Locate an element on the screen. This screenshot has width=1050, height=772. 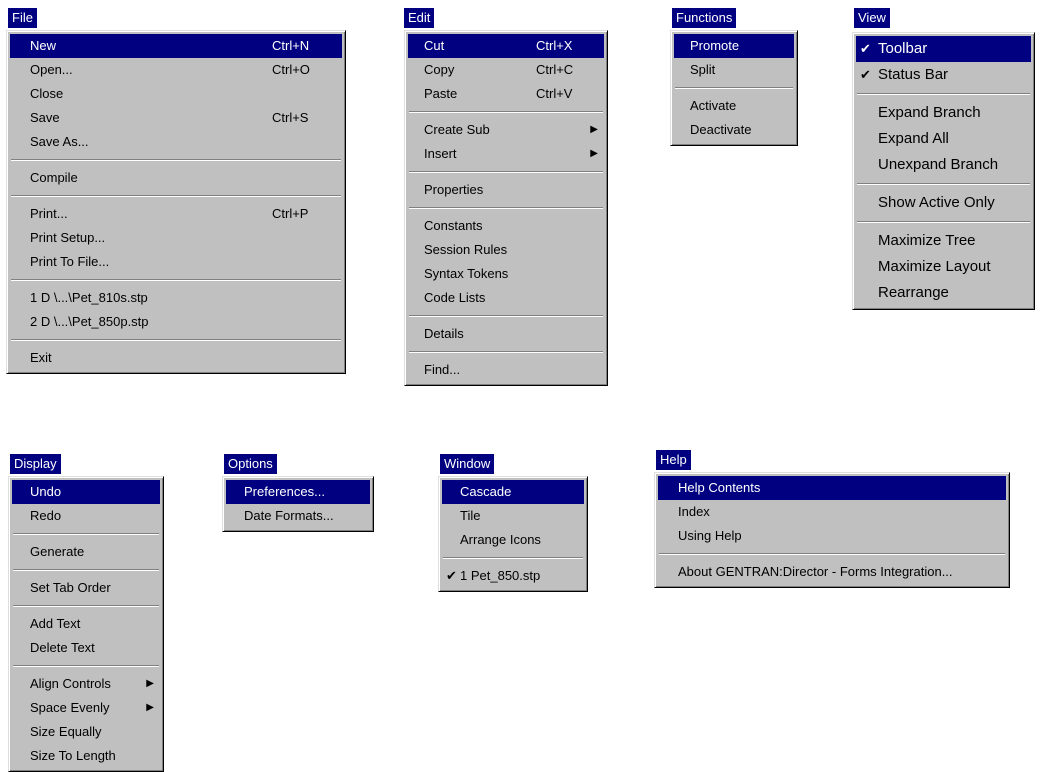
window-menu-item-arrange-icons: Arrange Icons is located at coordinates (513, 540).